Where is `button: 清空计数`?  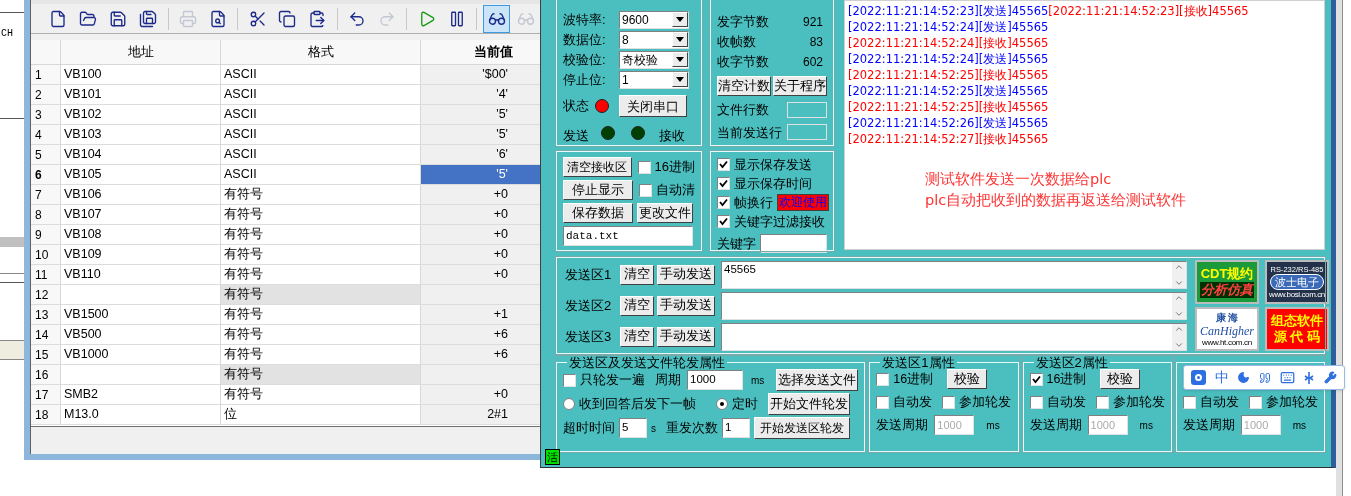 button: 清空计数 is located at coordinates (744, 86).